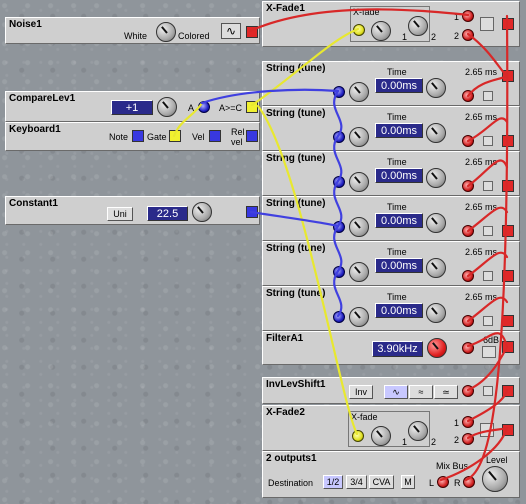 This screenshot has width=526, height=504. What do you see at coordinates (381, 482) in the screenshot?
I see `dest-cva-button: CVA` at bounding box center [381, 482].